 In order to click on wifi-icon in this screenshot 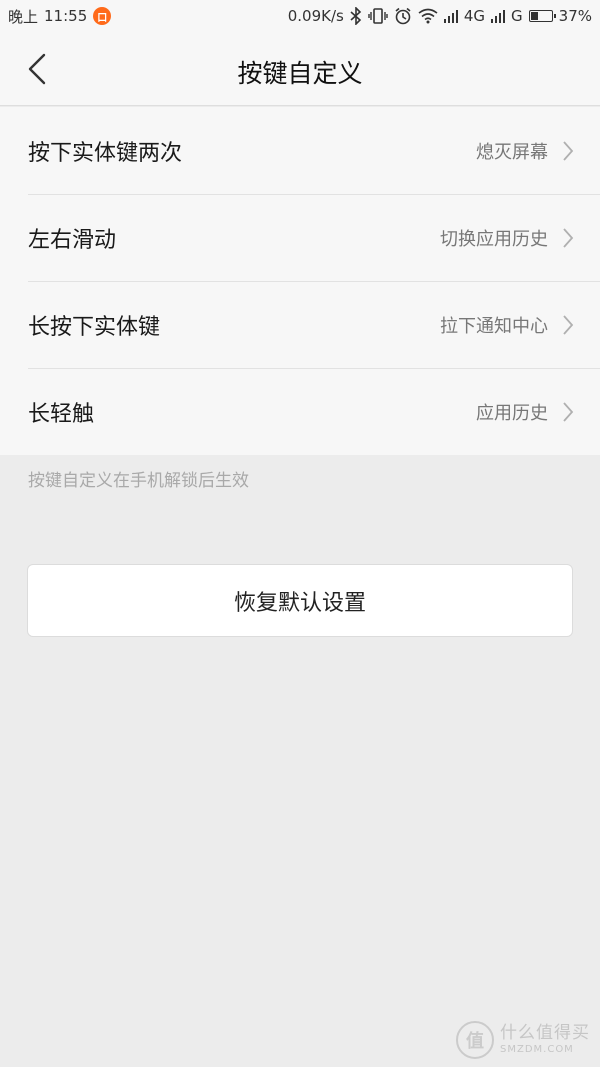, I will do `click(428, 16)`.